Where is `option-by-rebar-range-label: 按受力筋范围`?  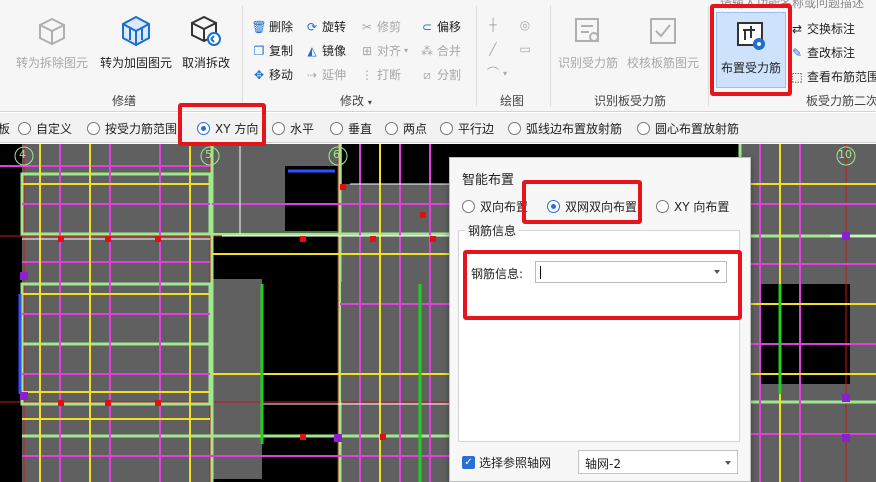 option-by-rebar-range-label: 按受力筋范围 is located at coordinates (141, 129).